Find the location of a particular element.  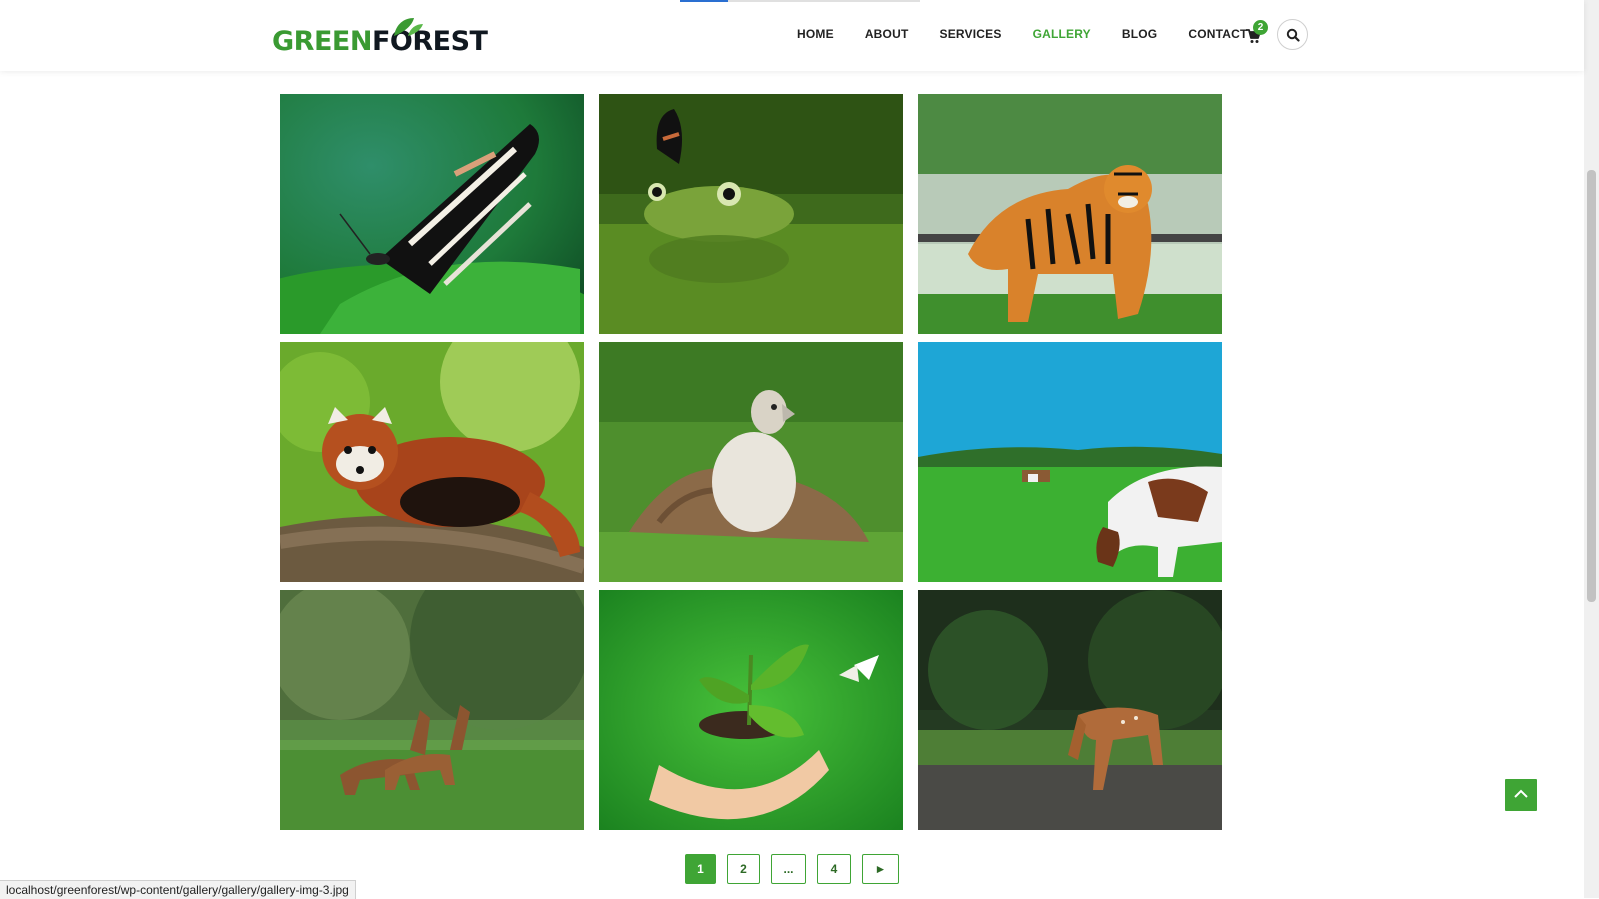

nav-contact: CONTACT is located at coordinates (1217, 34).